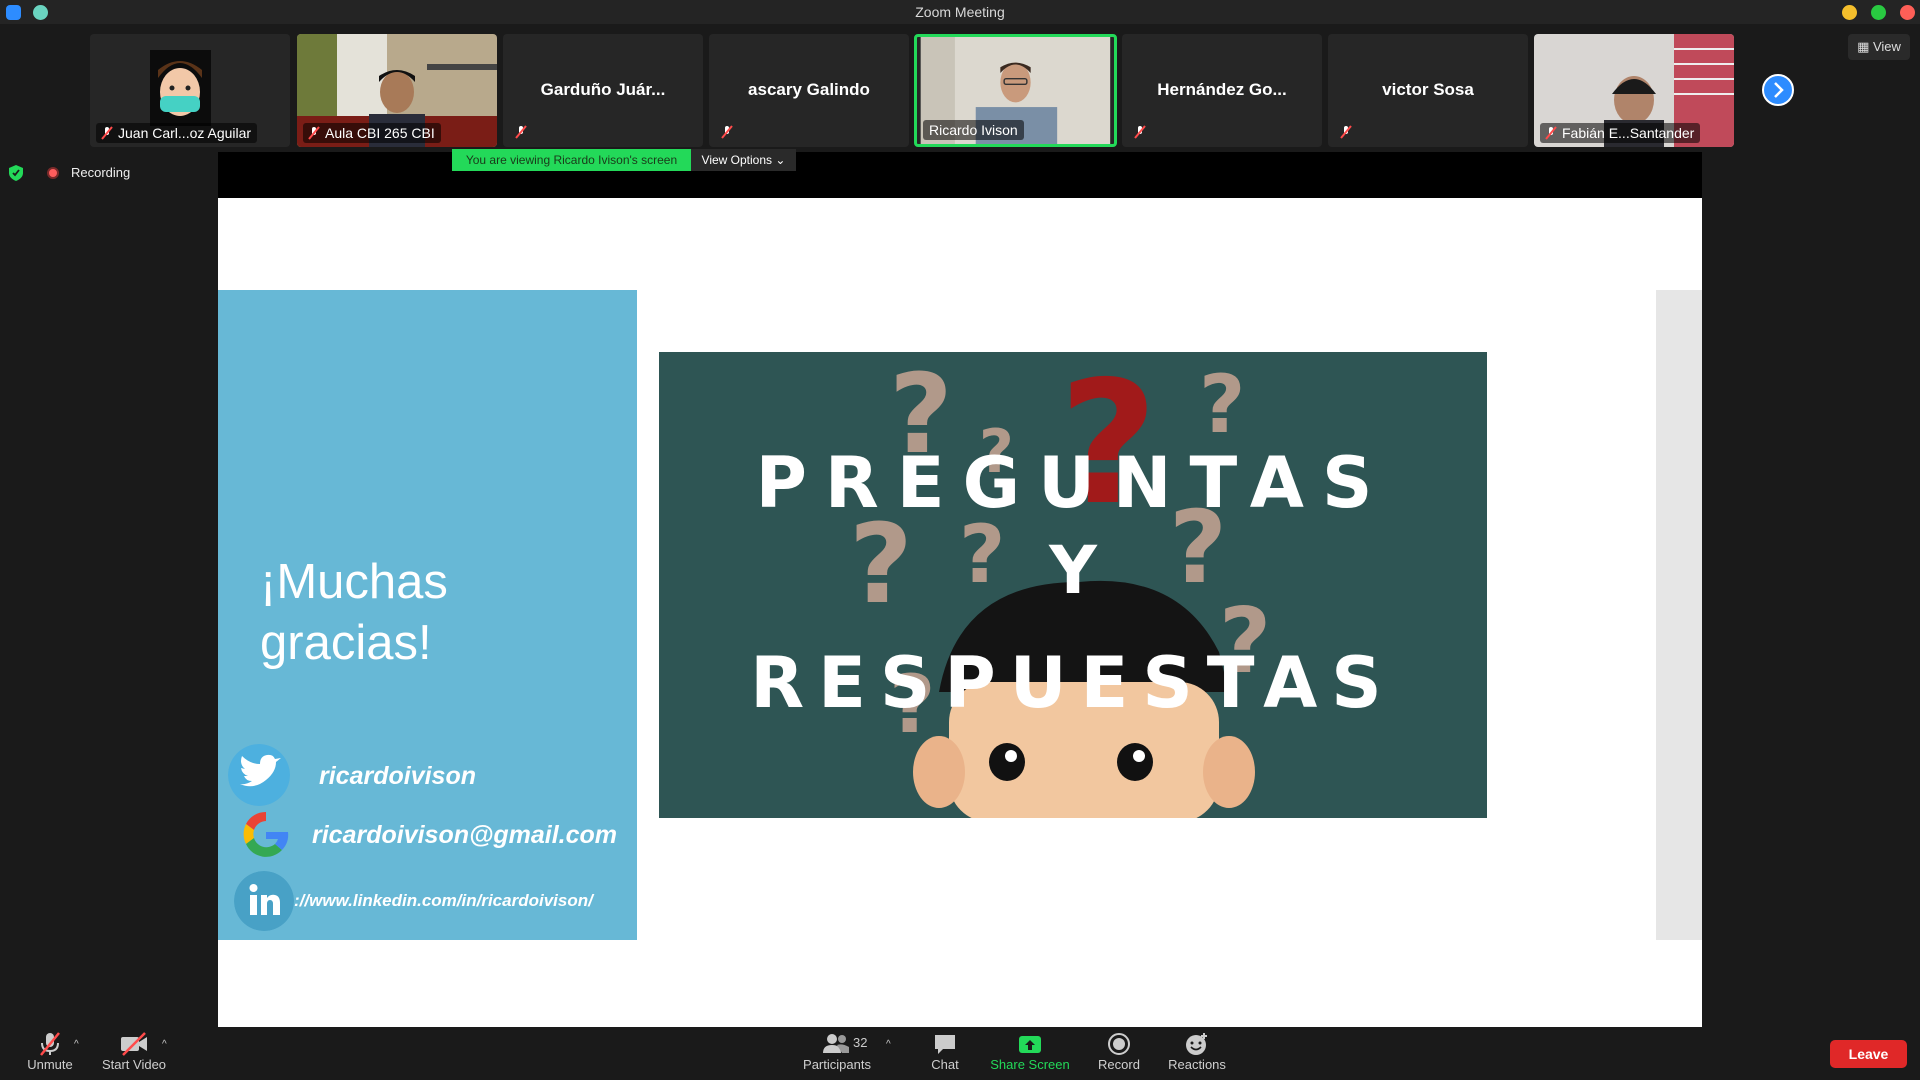  Describe the element at coordinates (1907, 12) in the screenshot. I see `close-button` at that location.